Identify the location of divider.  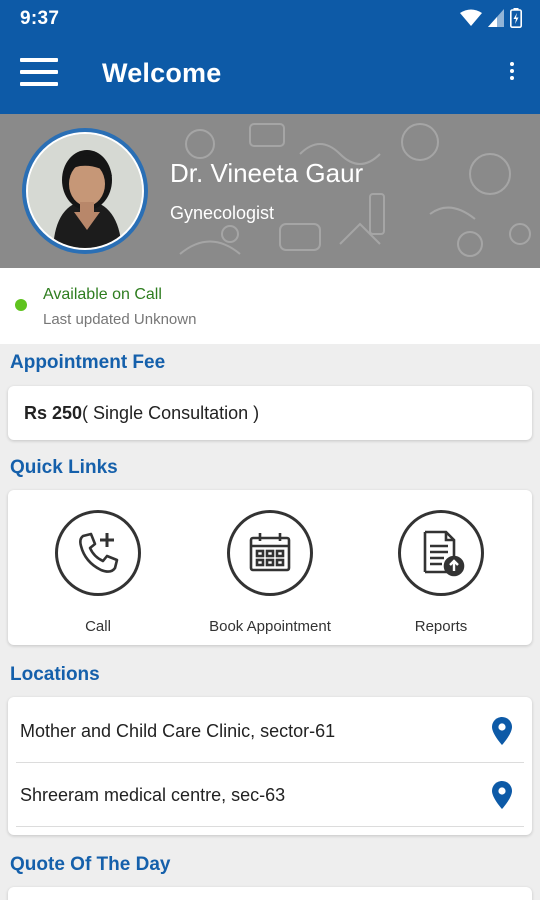
(270, 826).